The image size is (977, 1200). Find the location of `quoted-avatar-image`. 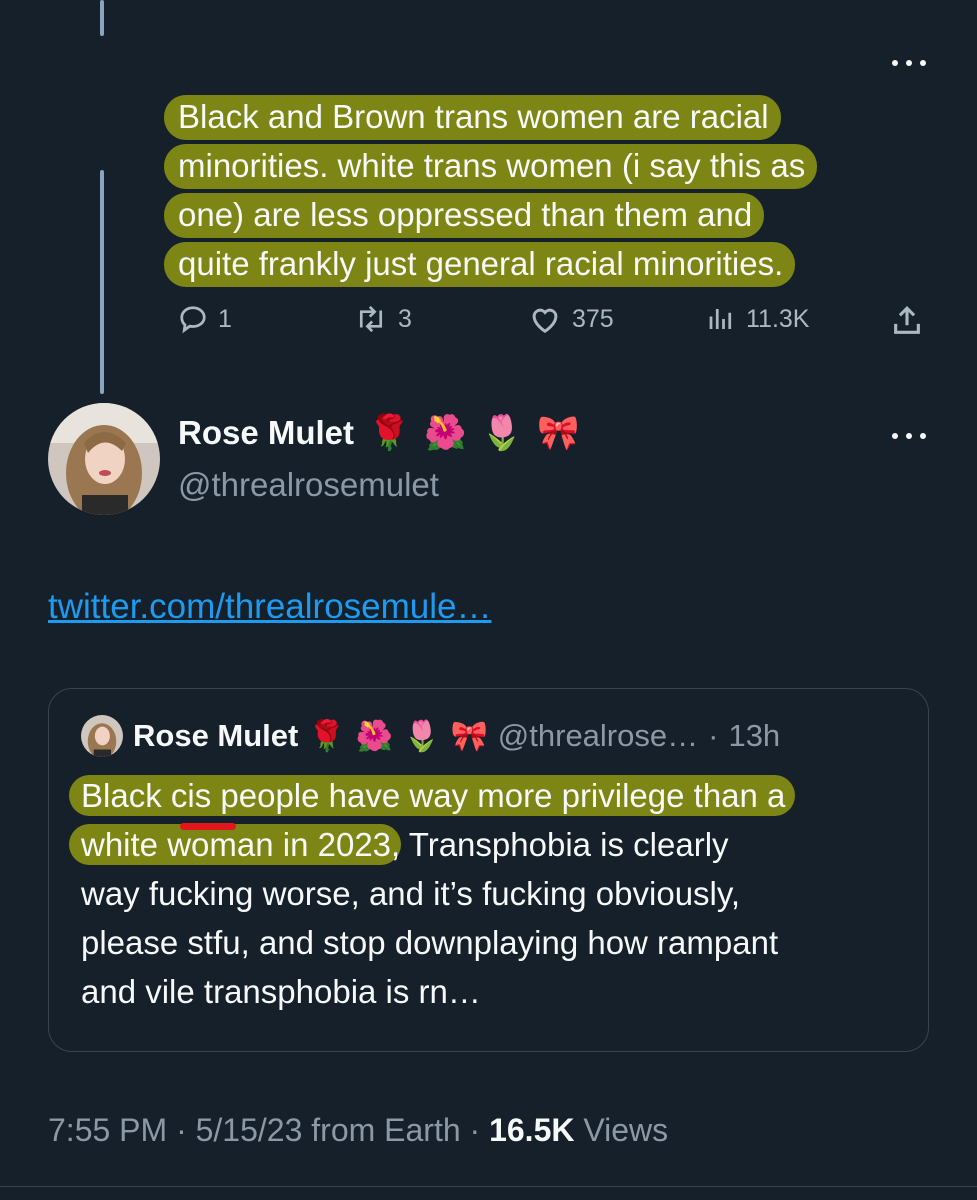

quoted-avatar-image is located at coordinates (102, 736).